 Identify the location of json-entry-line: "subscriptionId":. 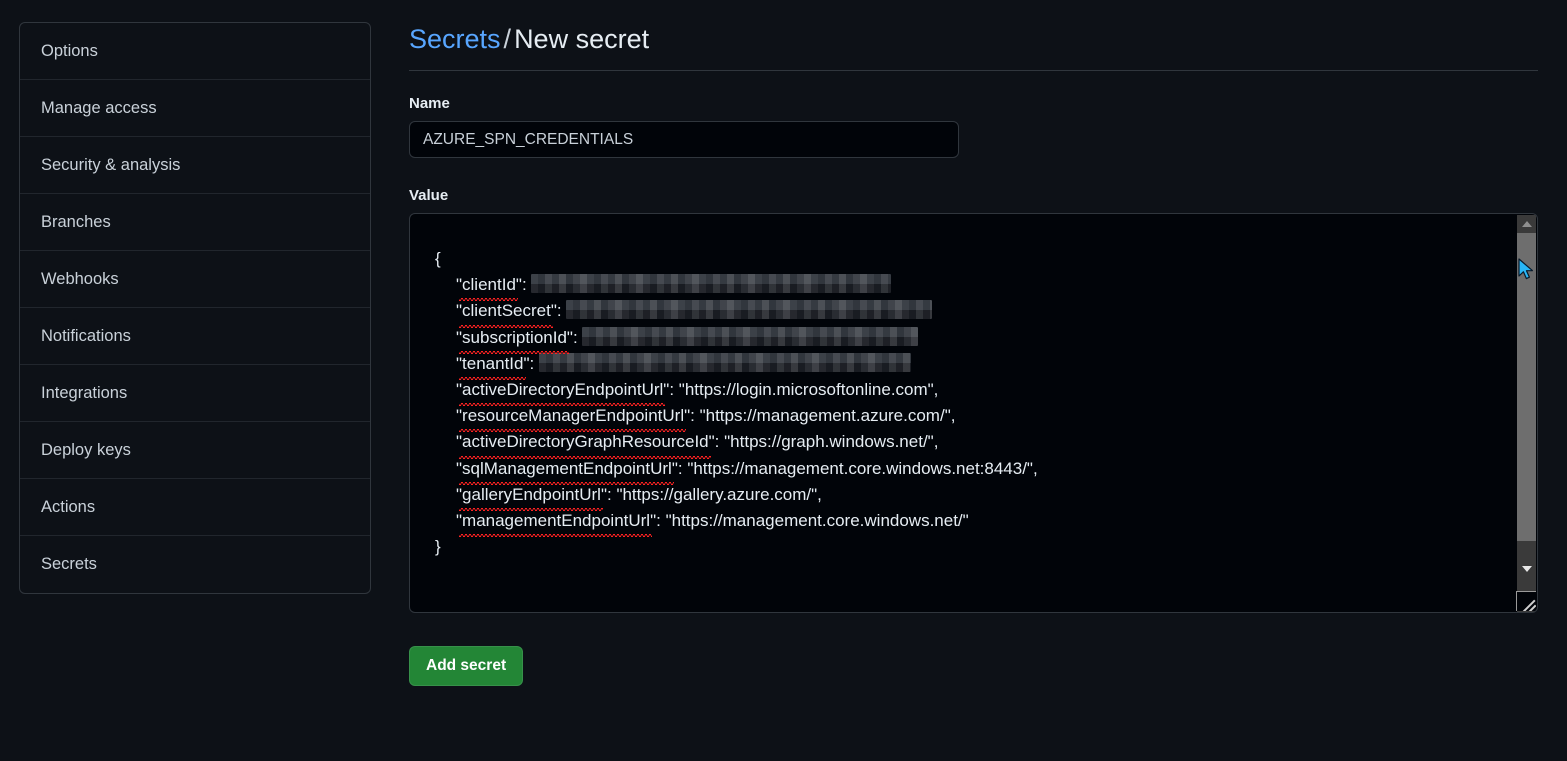
(976, 339).